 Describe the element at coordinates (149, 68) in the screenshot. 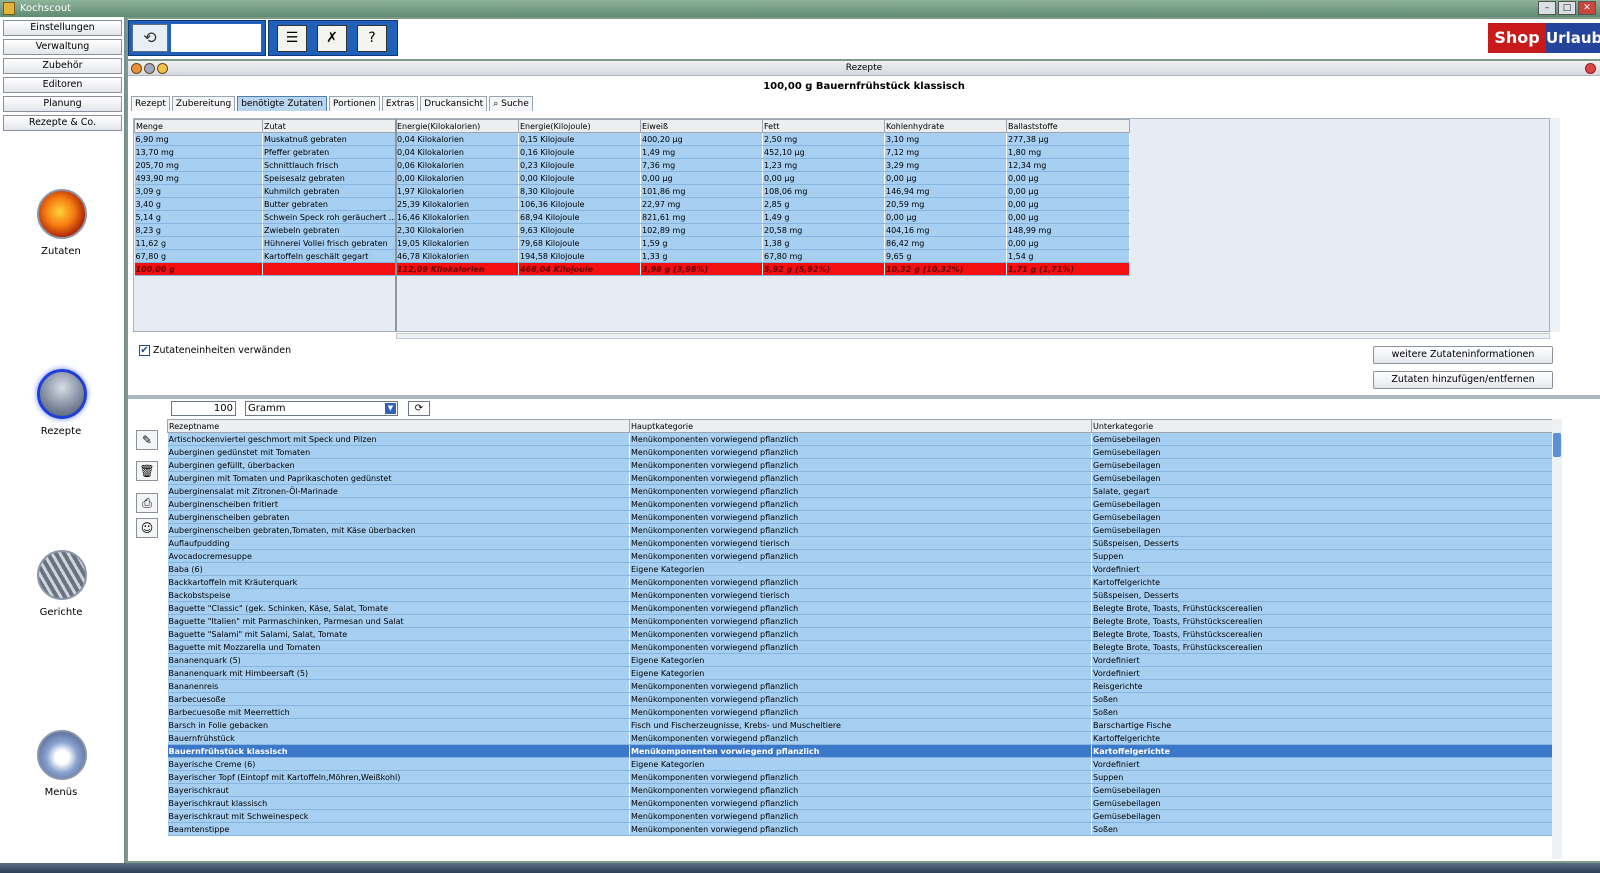

I see `panel-minimize-icon` at that location.